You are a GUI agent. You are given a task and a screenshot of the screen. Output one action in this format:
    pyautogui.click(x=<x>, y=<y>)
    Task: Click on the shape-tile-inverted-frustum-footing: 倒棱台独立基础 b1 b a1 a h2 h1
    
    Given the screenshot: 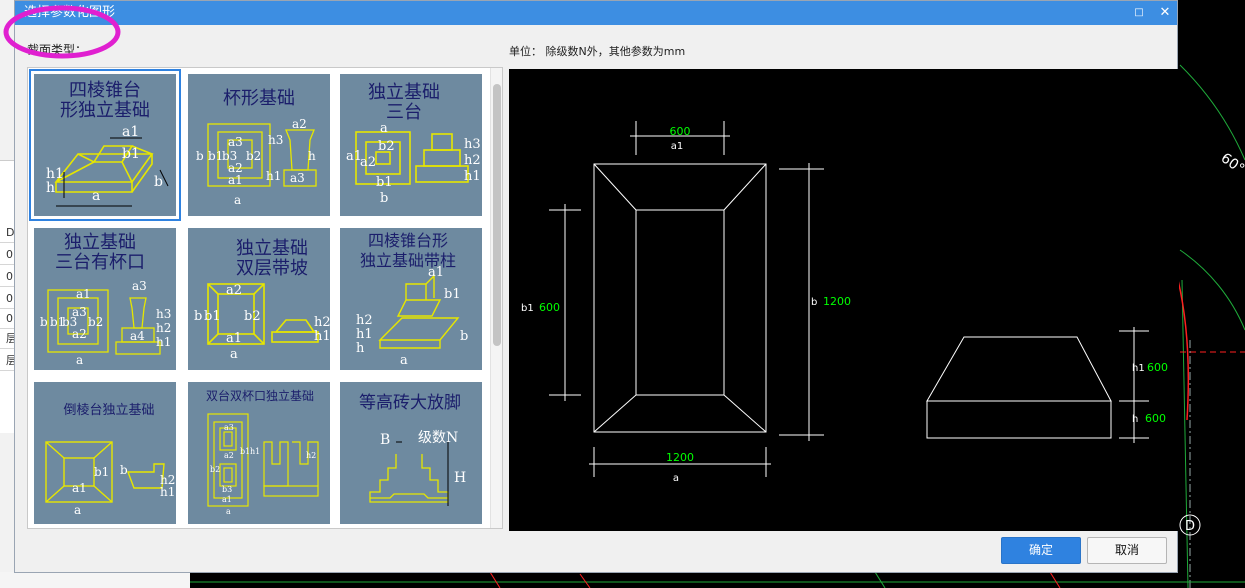 What is the action you would take?
    pyautogui.click(x=105, y=453)
    